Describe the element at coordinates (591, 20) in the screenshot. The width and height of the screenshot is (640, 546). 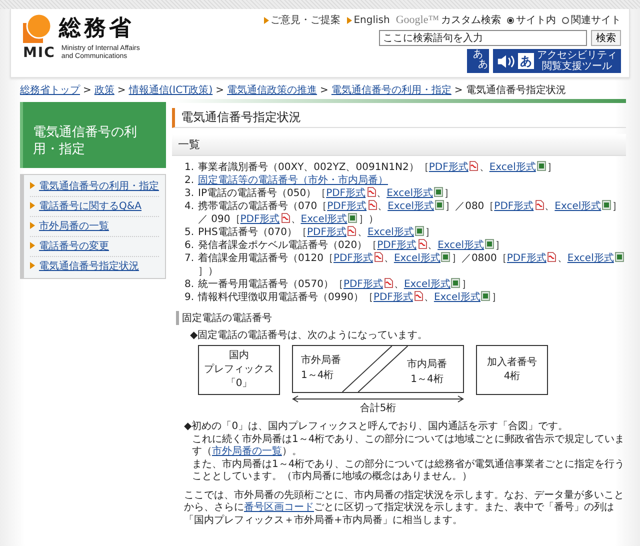
I see `scope-radio: 関連サイト` at that location.